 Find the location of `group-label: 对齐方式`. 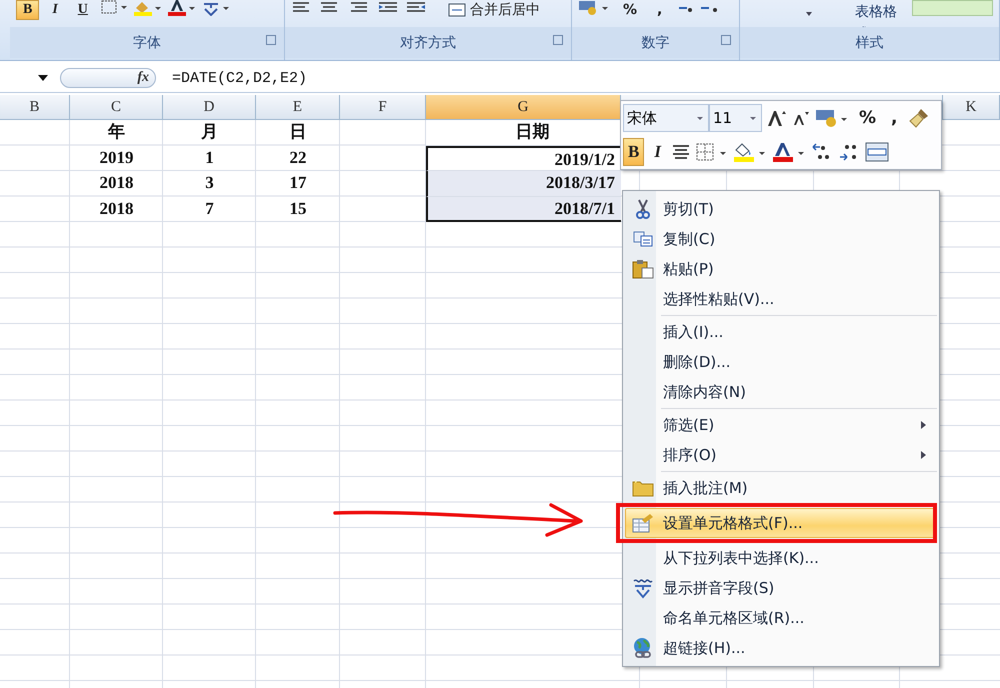

group-label: 对齐方式 is located at coordinates (428, 43).